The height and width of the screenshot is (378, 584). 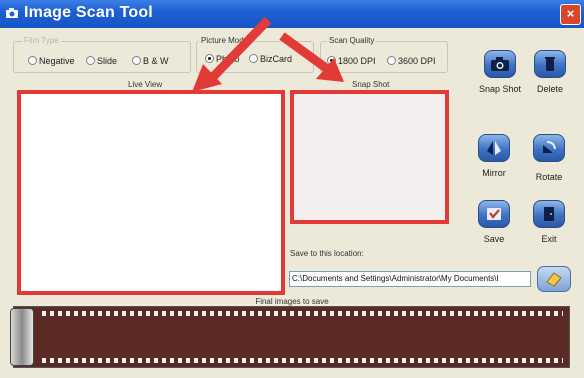 What do you see at coordinates (311, 57) in the screenshot?
I see `arrow-to-snap-shot` at bounding box center [311, 57].